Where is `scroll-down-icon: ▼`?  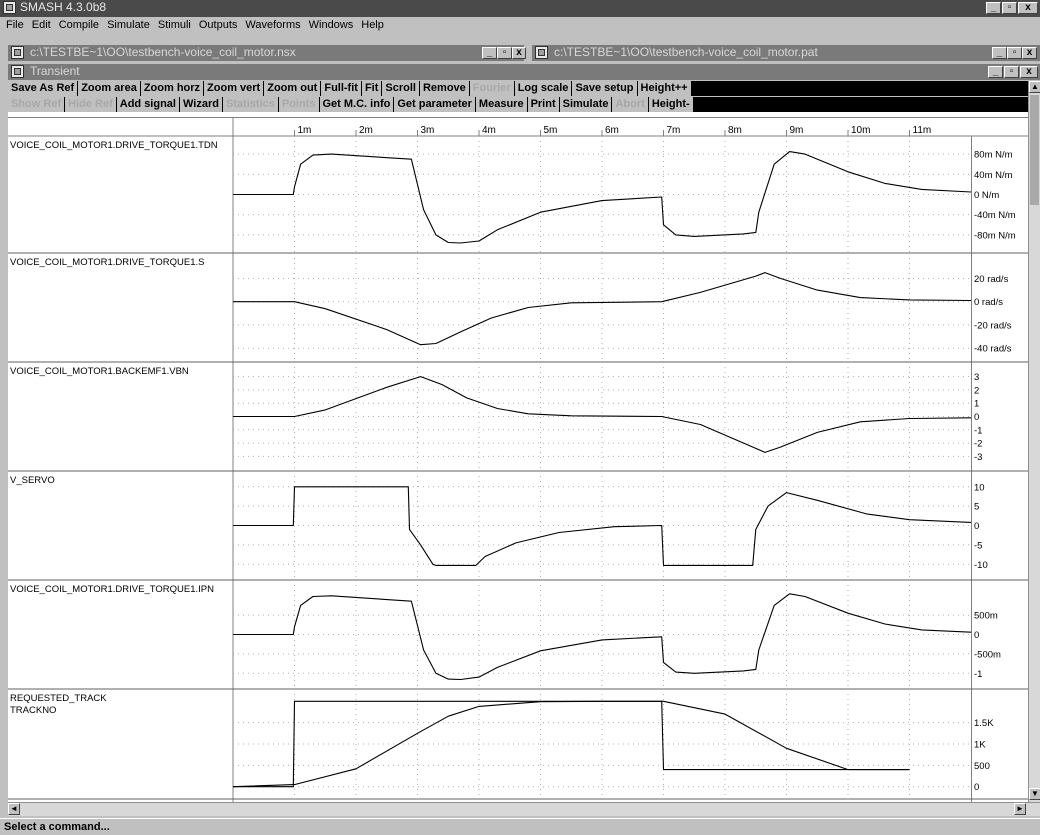
scroll-down-icon: ▼ is located at coordinates (1034, 794).